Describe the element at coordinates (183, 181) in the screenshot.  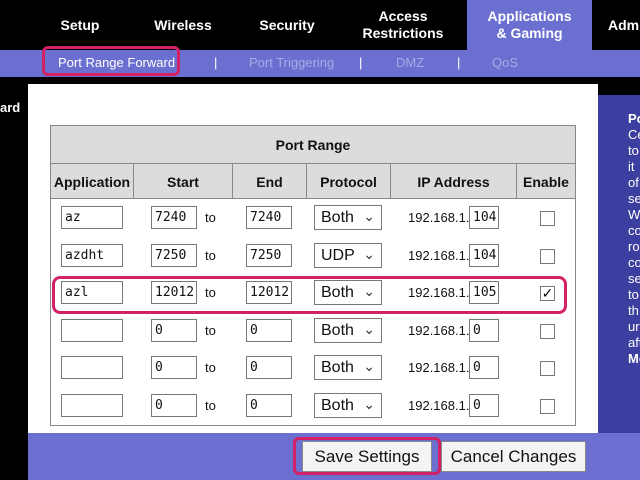
I see `column-header-start: Start` at that location.